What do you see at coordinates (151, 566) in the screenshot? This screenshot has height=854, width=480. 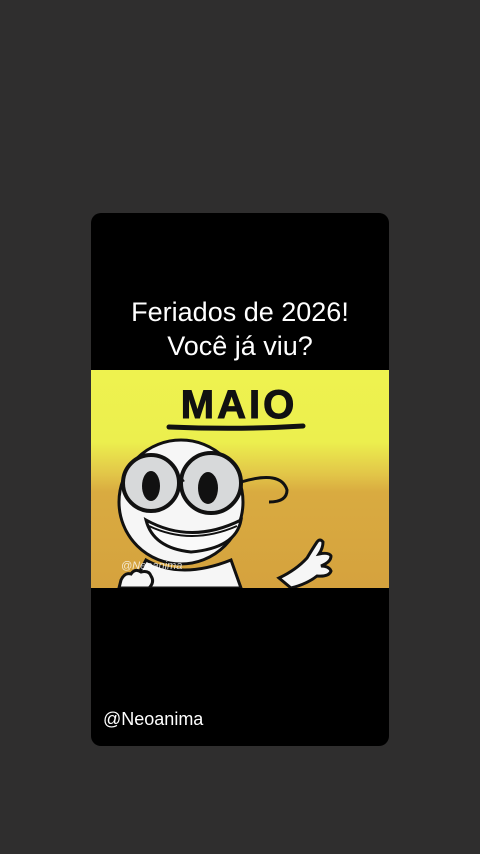 I see `thumbnail-watermark: @Neoanima` at bounding box center [151, 566].